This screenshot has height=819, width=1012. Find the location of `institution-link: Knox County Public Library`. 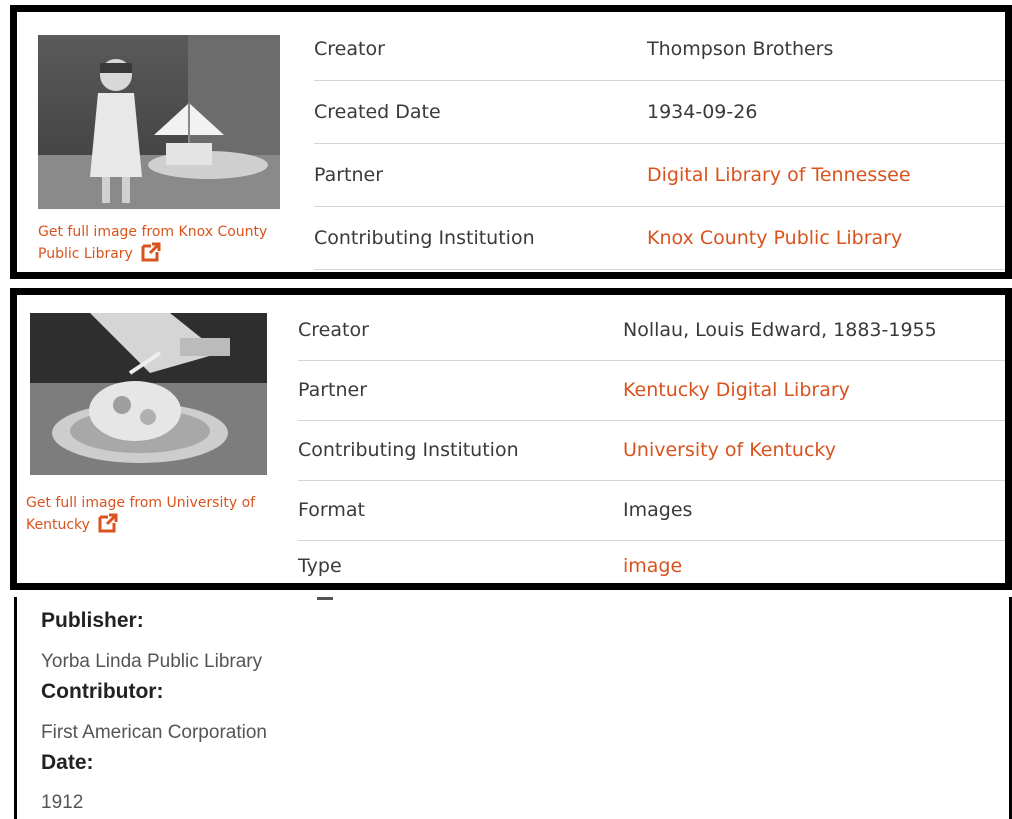

institution-link: Knox County Public Library is located at coordinates (774, 238).